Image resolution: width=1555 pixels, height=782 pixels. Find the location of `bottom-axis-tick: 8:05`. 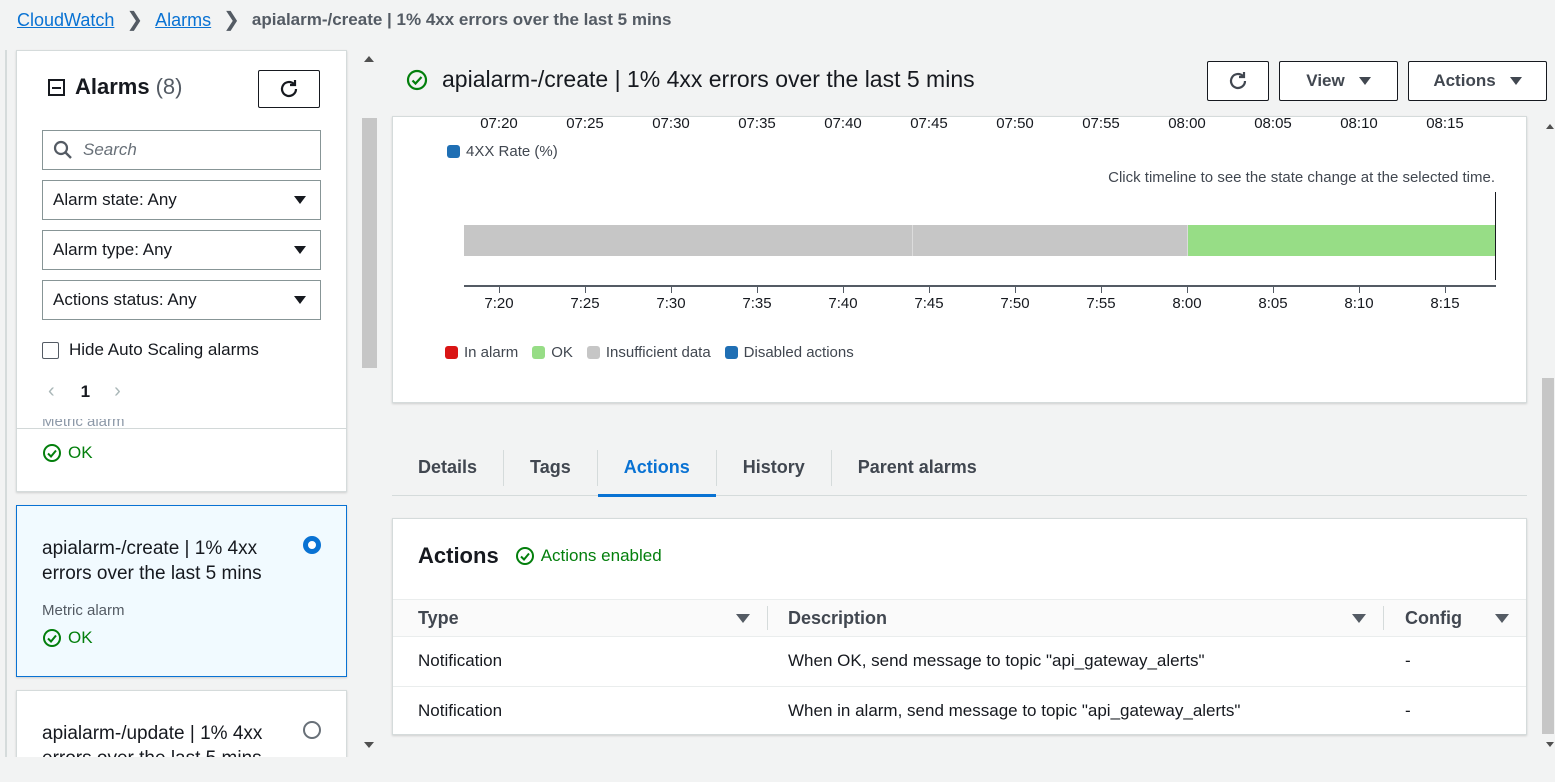

bottom-axis-tick: 8:05 is located at coordinates (1273, 303).